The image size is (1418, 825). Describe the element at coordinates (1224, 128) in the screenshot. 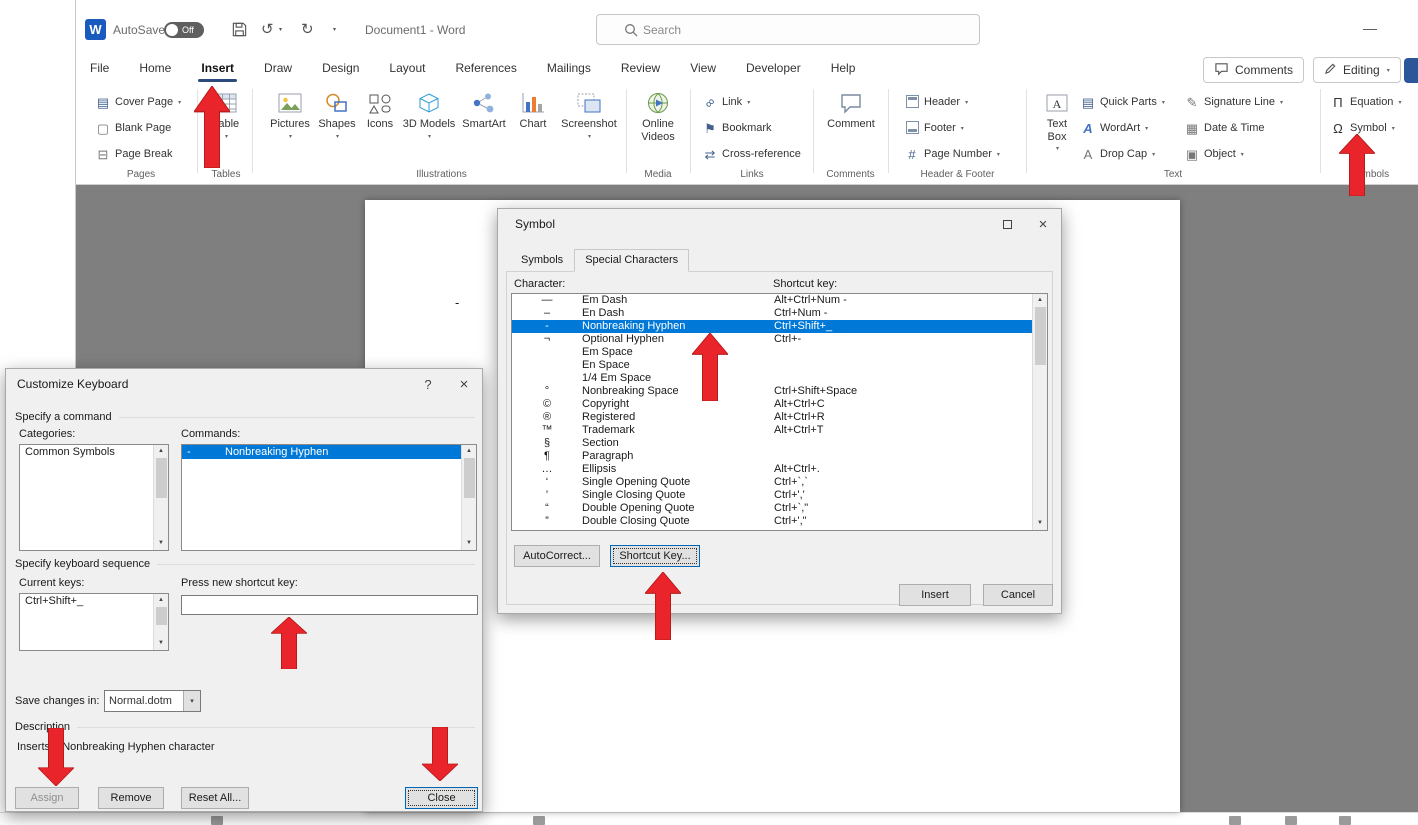

I see `date-time-button: ▦ Date & Time` at that location.